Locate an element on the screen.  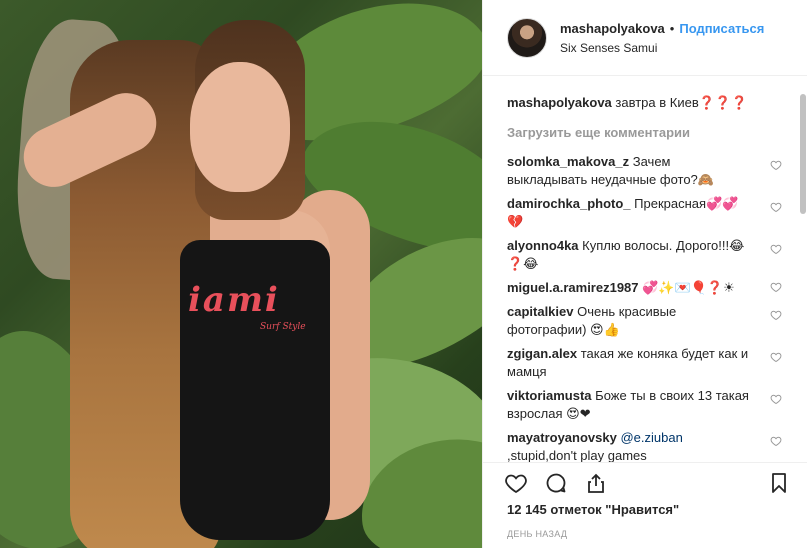
caption: mashapolyakova завтра в Киев❓❓❓ is located at coordinates (645, 103).